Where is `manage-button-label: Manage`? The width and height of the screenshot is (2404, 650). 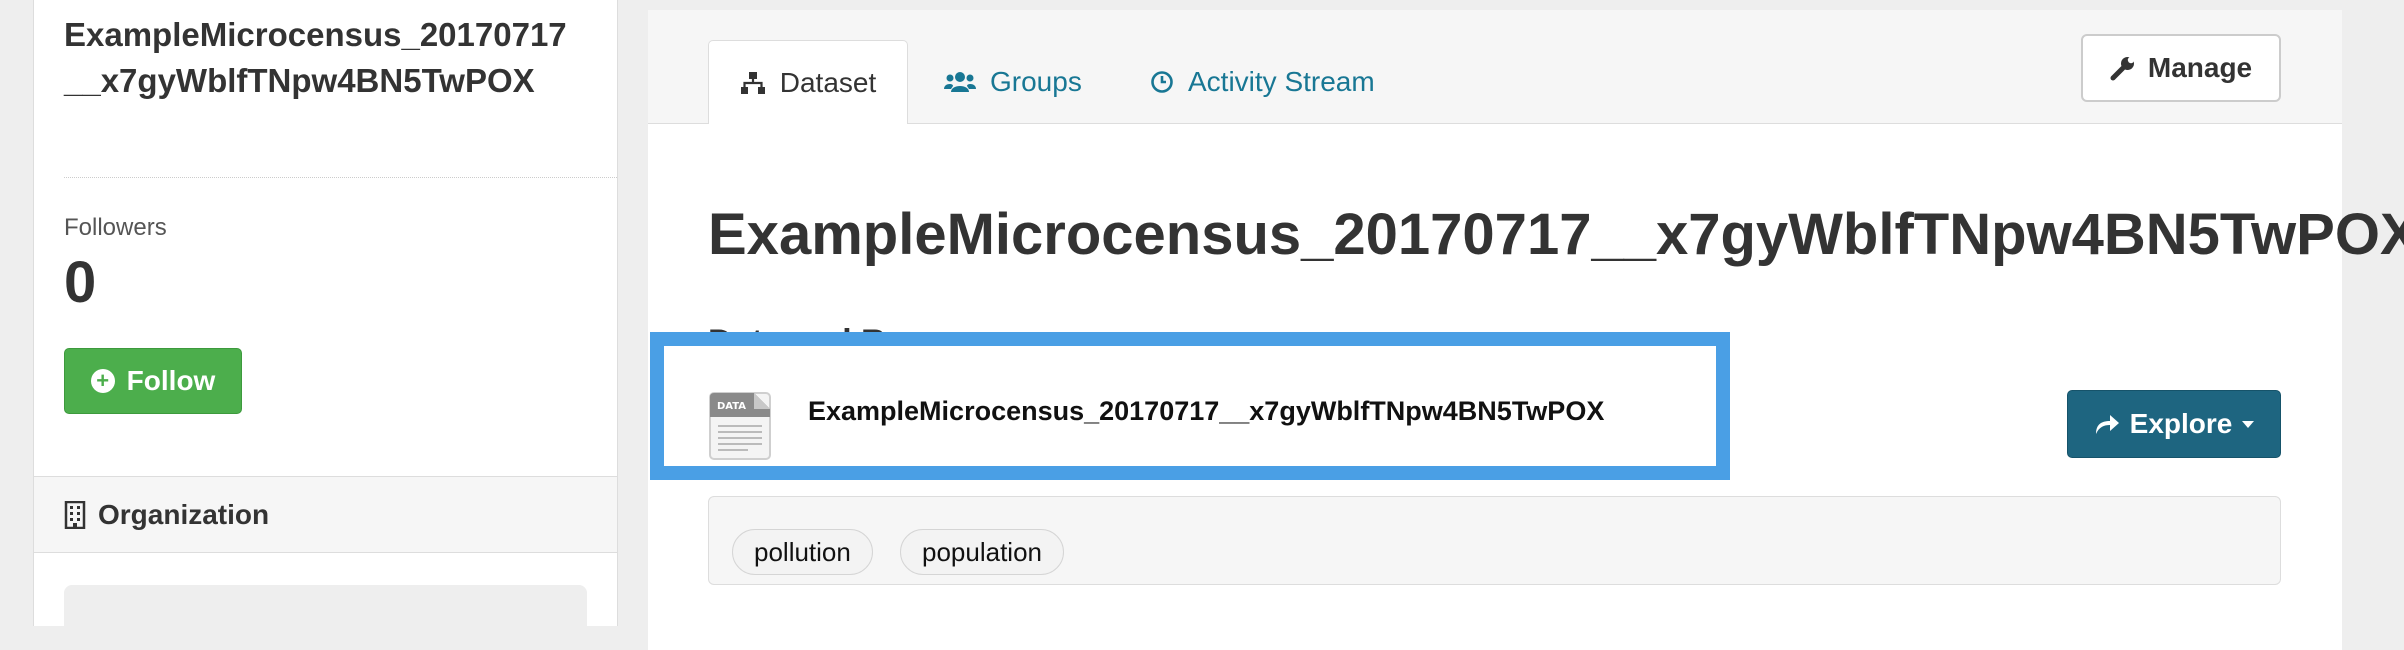
manage-button-label: Manage is located at coordinates (2200, 67).